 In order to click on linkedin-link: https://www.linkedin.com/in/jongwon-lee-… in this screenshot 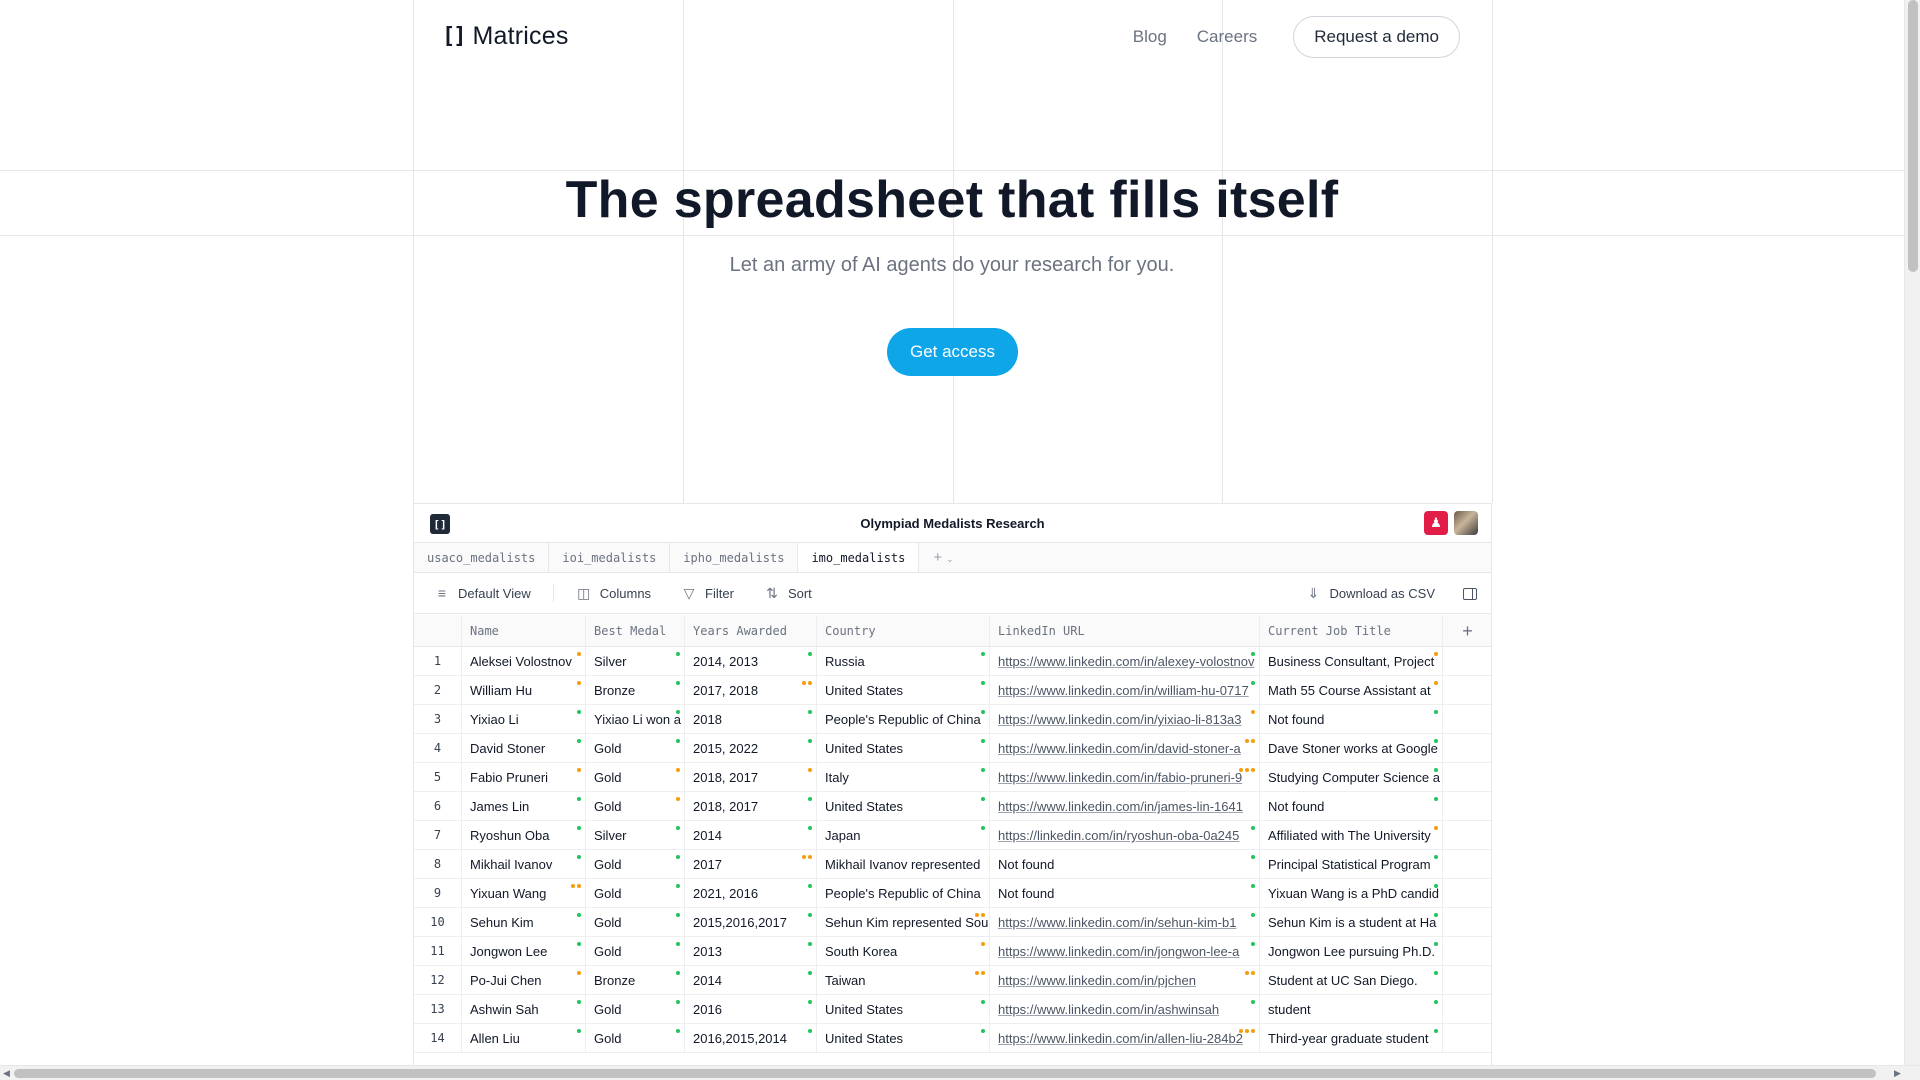, I will do `click(1118, 951)`.